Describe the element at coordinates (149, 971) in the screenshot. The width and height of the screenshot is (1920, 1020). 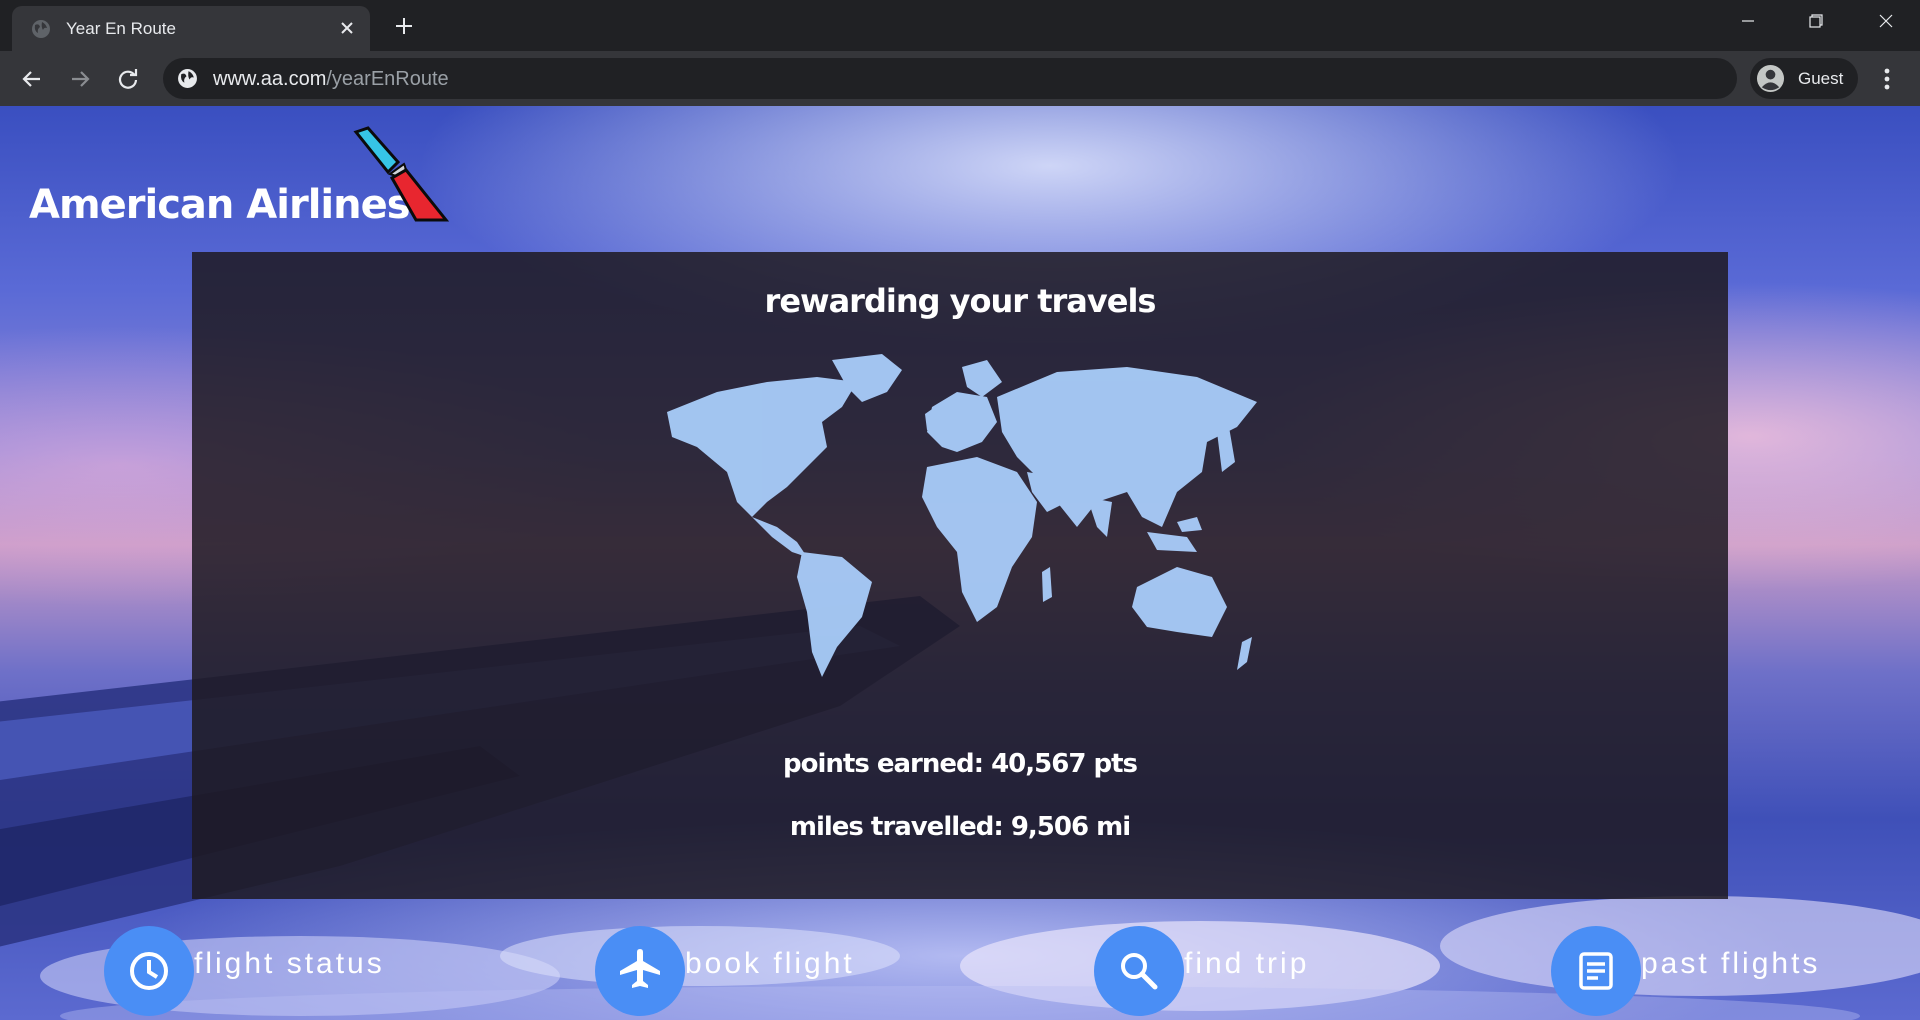
I see `clock-icon` at that location.